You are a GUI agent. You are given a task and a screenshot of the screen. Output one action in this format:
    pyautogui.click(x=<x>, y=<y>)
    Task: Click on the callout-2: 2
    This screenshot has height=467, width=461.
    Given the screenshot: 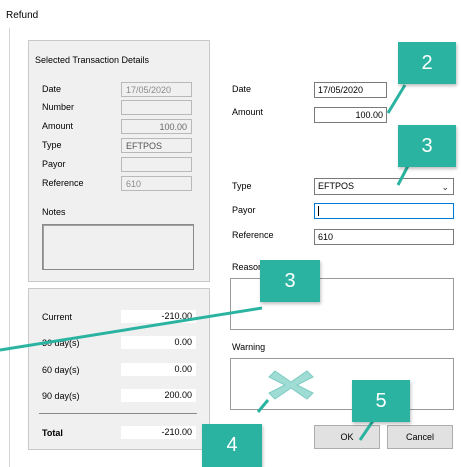 What is the action you would take?
    pyautogui.click(x=427, y=63)
    